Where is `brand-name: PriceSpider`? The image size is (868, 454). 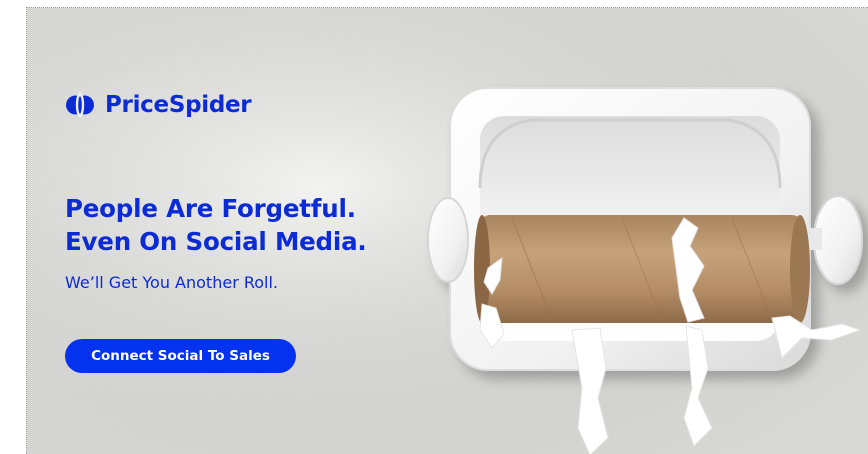 brand-name: PriceSpider is located at coordinates (178, 105).